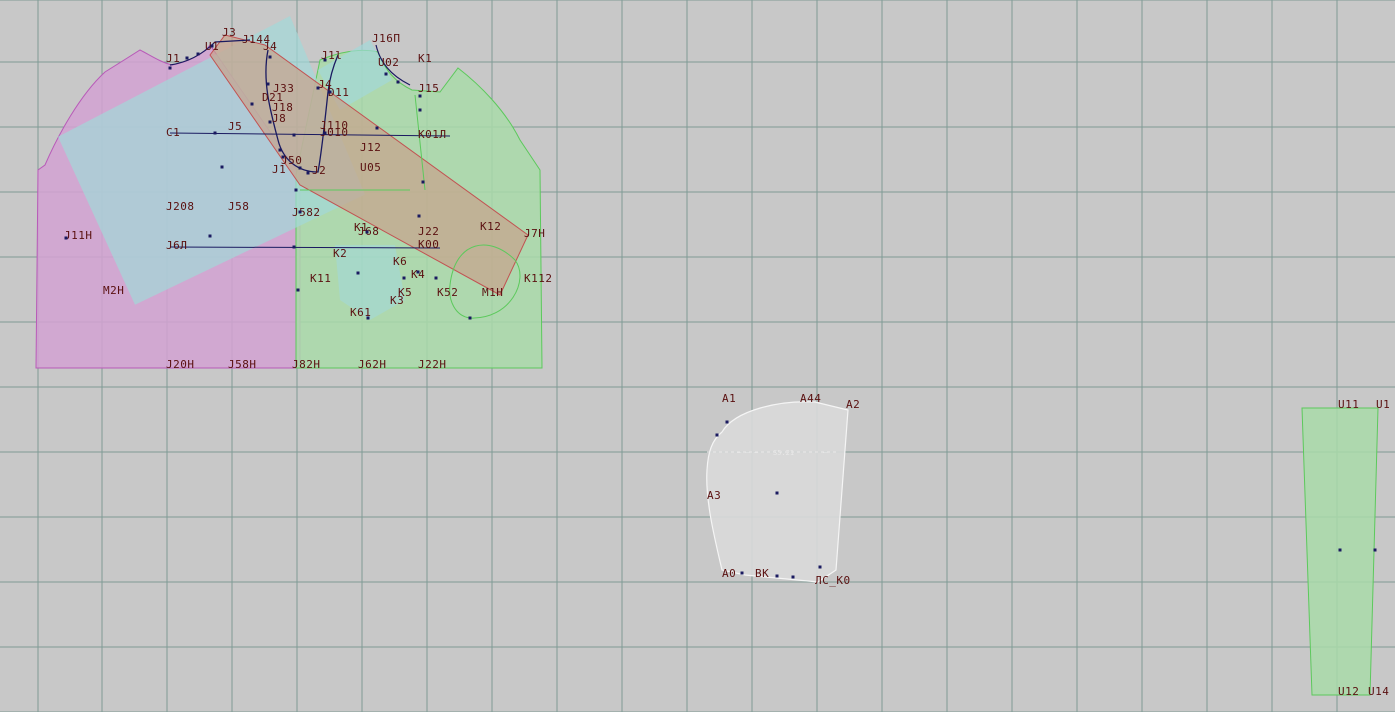  What do you see at coordinates (340, 253) in the screenshot?
I see `pattern-point-label: K2` at bounding box center [340, 253].